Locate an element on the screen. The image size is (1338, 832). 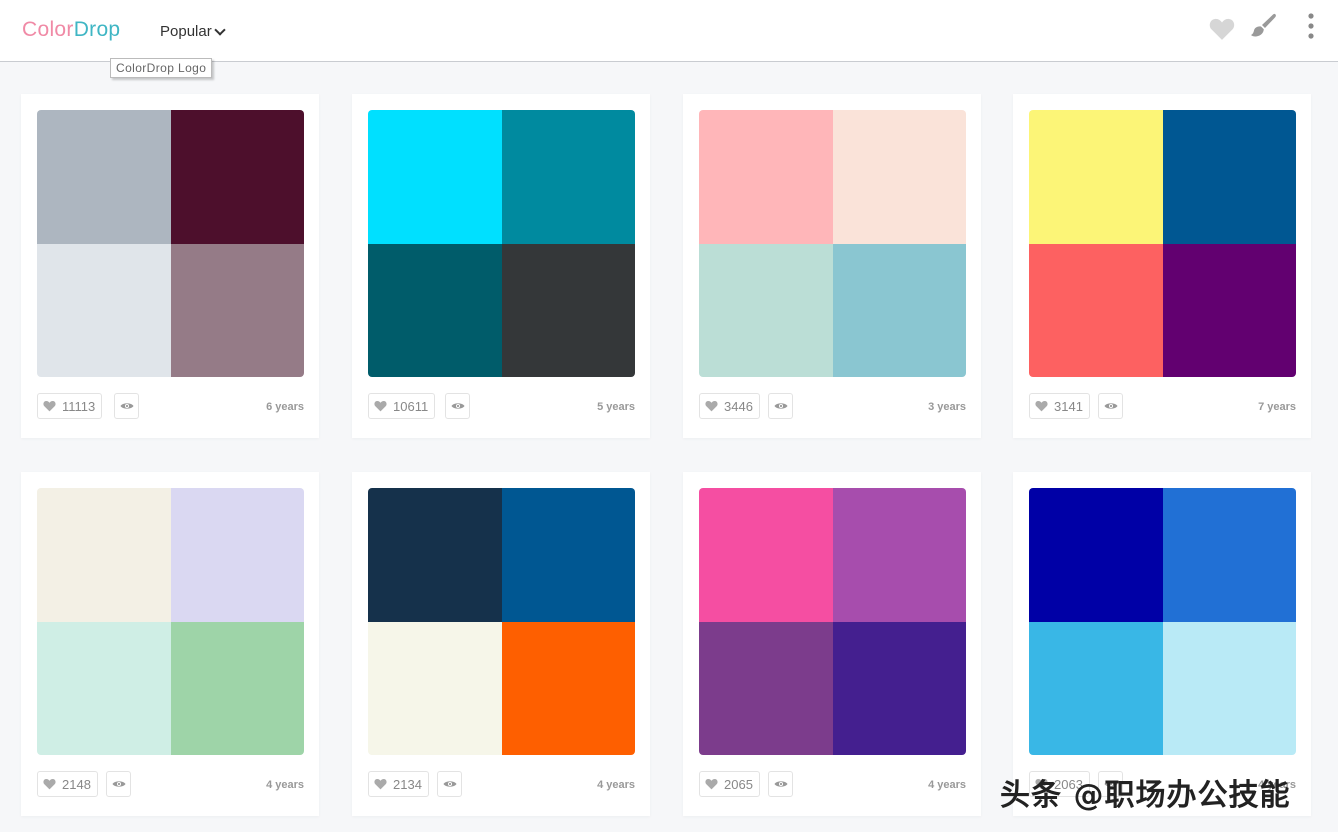
palette-age: 5 years is located at coordinates (616, 407).